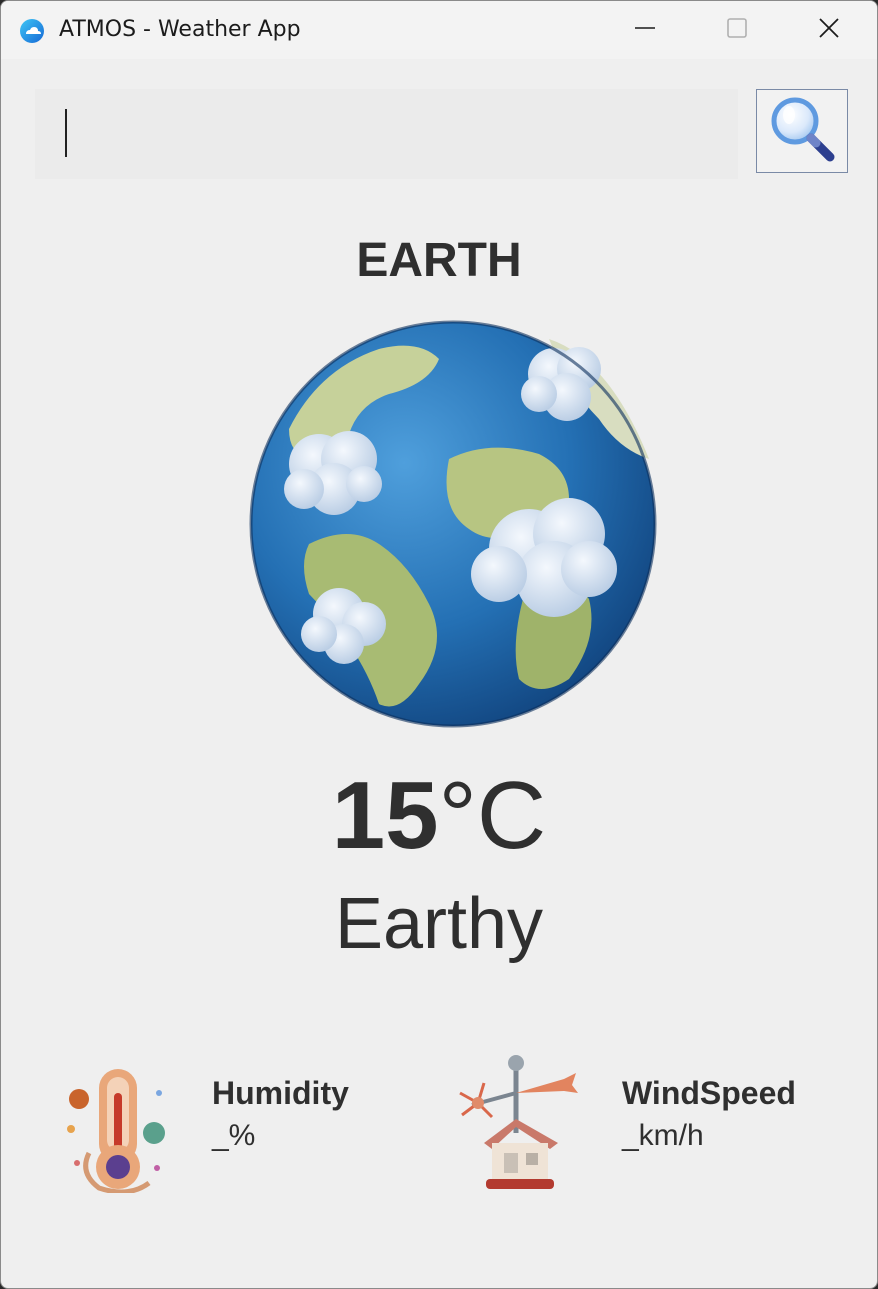 The height and width of the screenshot is (1289, 878). What do you see at coordinates (115, 1130) in the screenshot?
I see `thermometer-icon` at bounding box center [115, 1130].